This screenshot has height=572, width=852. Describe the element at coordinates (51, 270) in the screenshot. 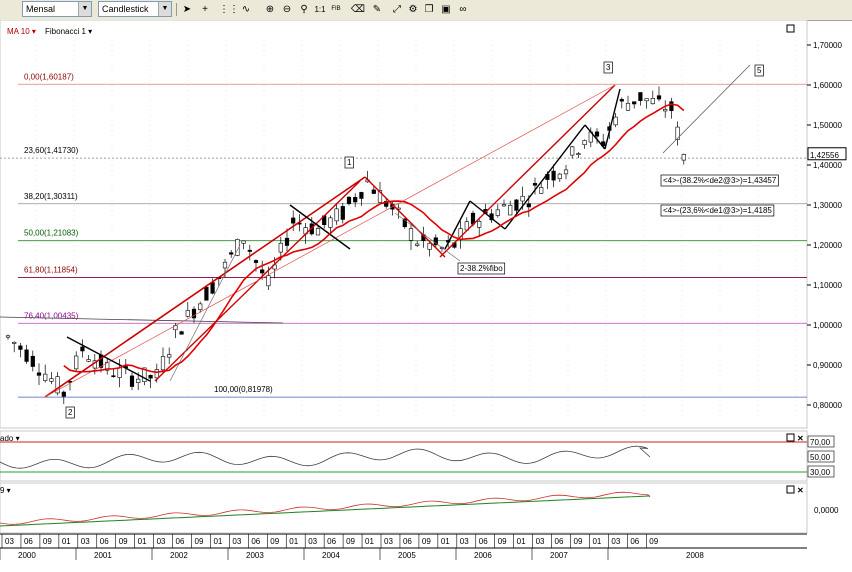

I see `fib-level-label: 61,80(1,11854)` at that location.